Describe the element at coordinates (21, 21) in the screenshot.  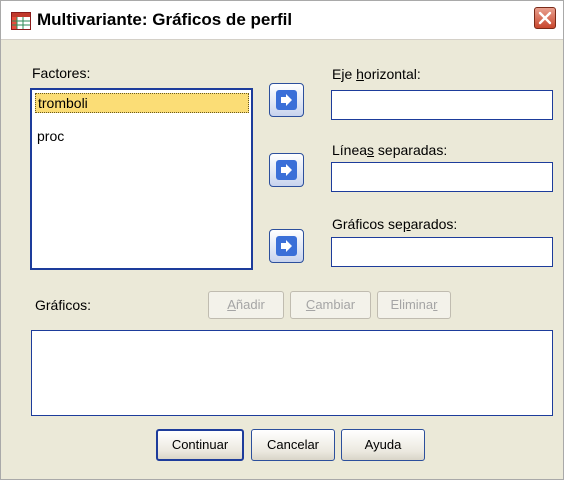
I see `spreadsheet-icon` at that location.